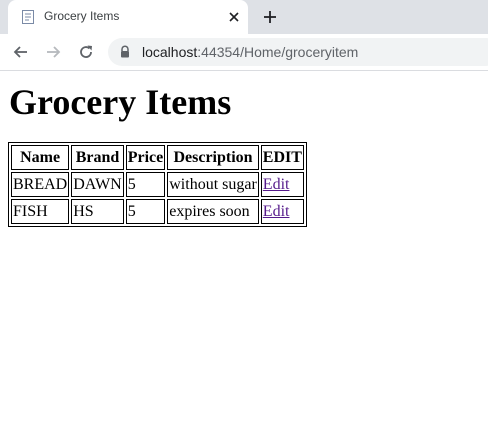  I want to click on arrow-right-icon, so click(53, 52).